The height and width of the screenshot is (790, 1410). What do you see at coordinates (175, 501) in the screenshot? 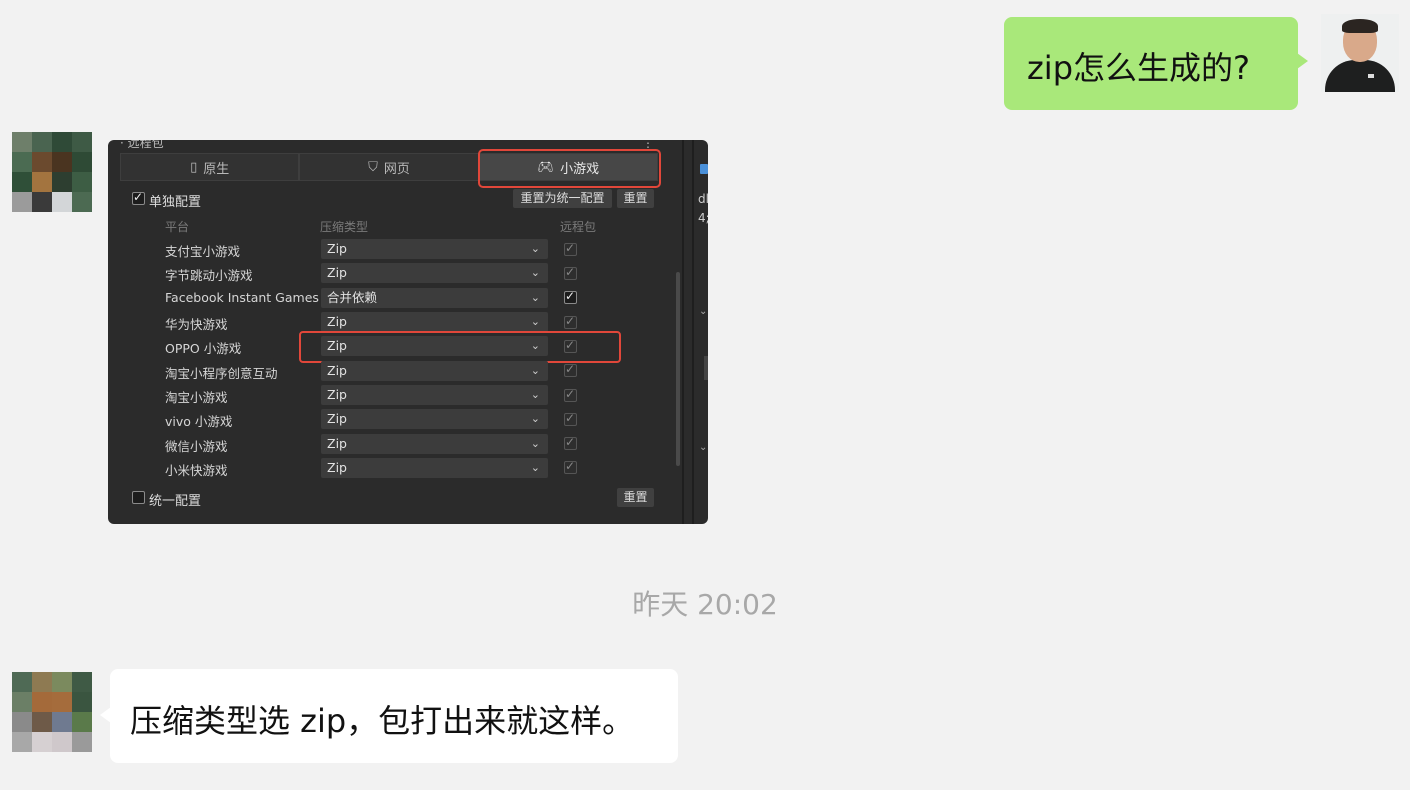
I see `unified-config-label: 统一配置` at bounding box center [175, 501].